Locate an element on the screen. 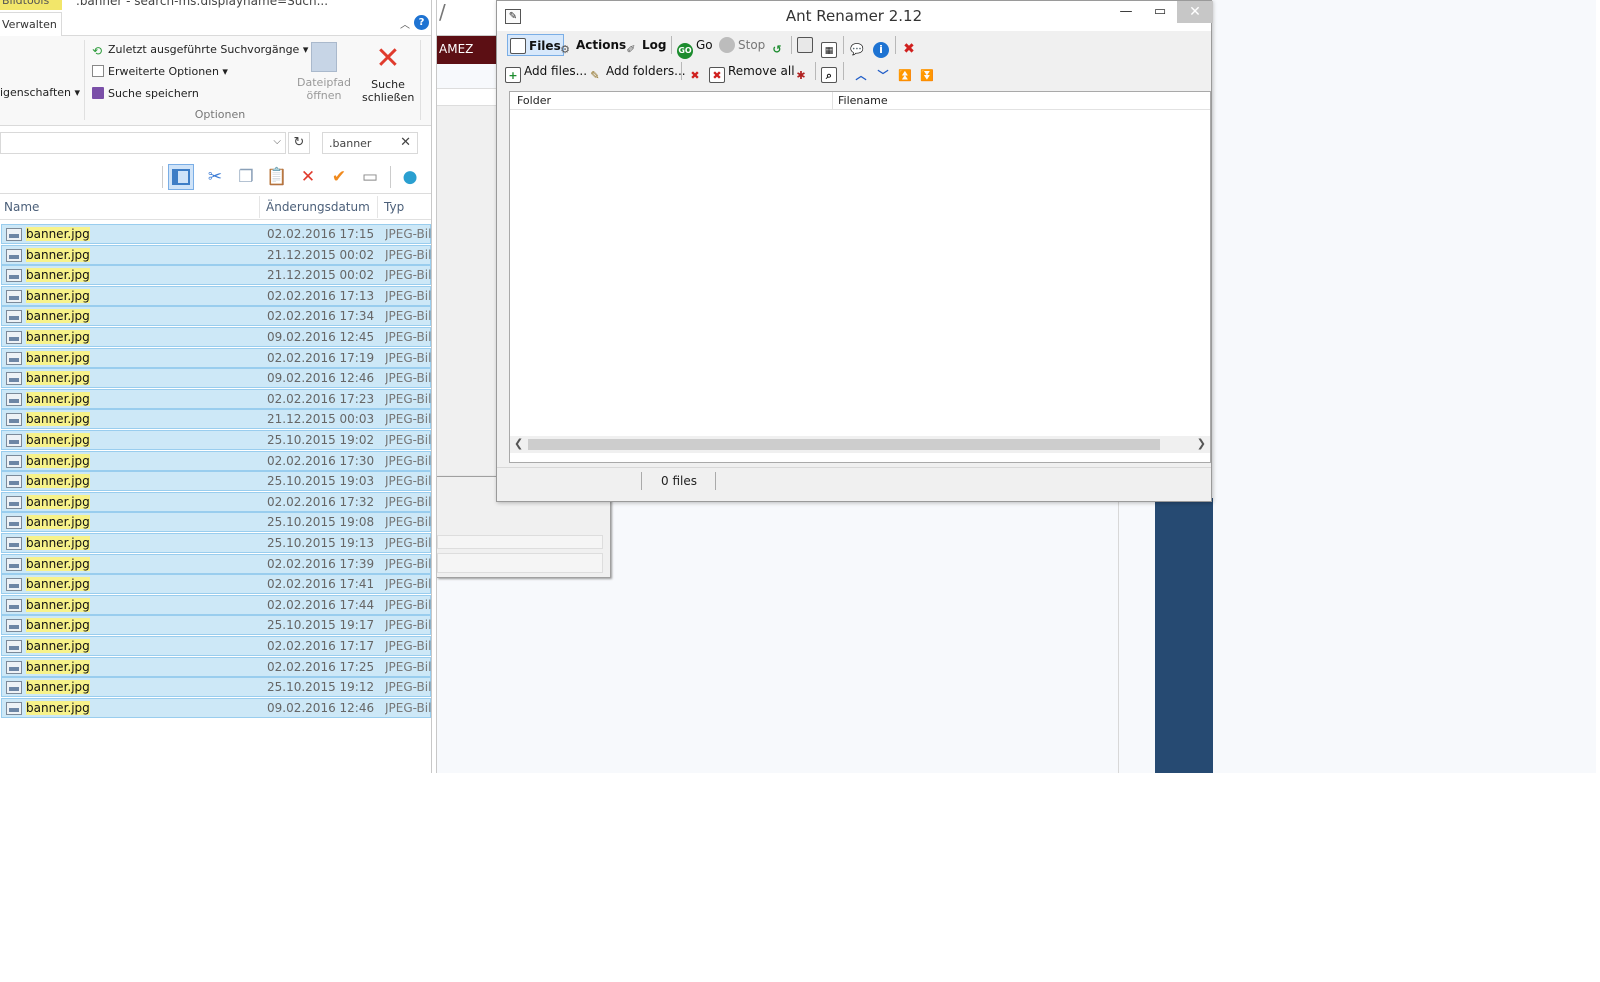  address-dropdown-icon: ⌵ is located at coordinates (277, 141).